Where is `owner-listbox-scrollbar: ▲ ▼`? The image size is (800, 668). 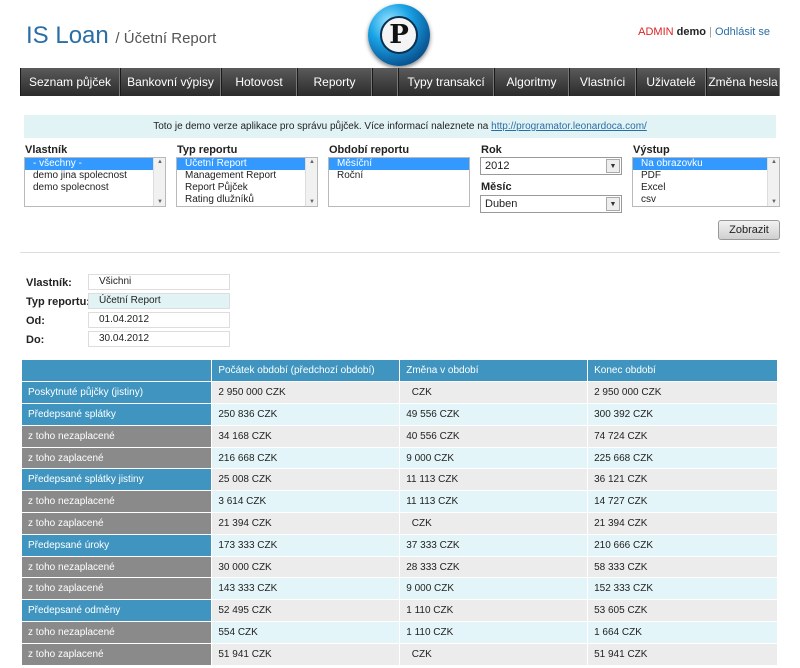
owner-listbox-scrollbar: ▲ ▼ is located at coordinates (159, 182).